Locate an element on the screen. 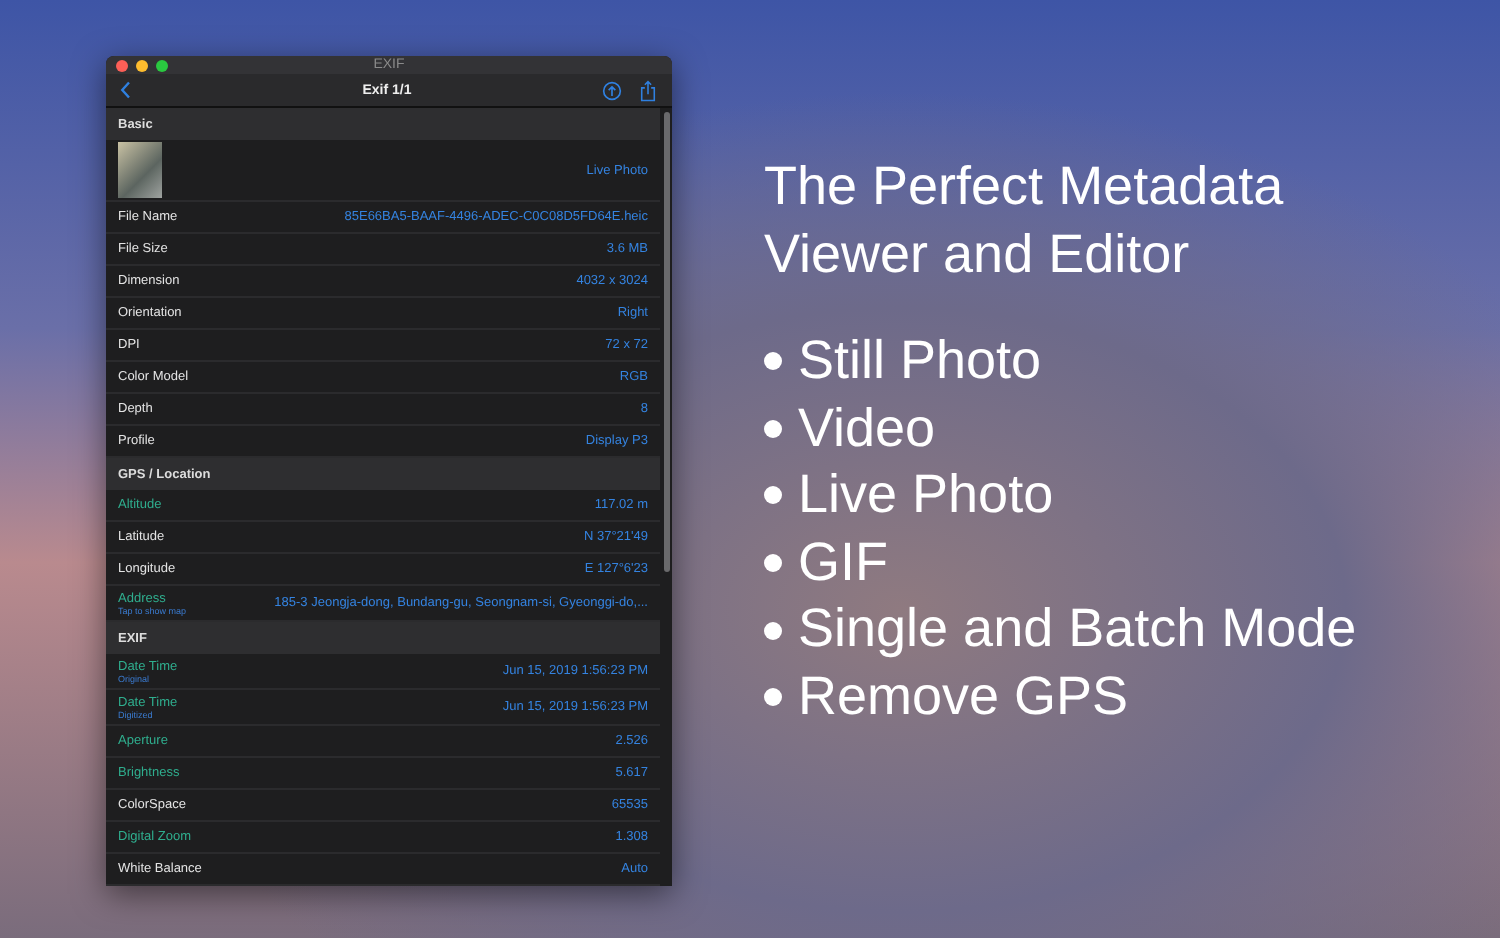 The width and height of the screenshot is (1500, 938). feature-item: GIF is located at coordinates (843, 562).